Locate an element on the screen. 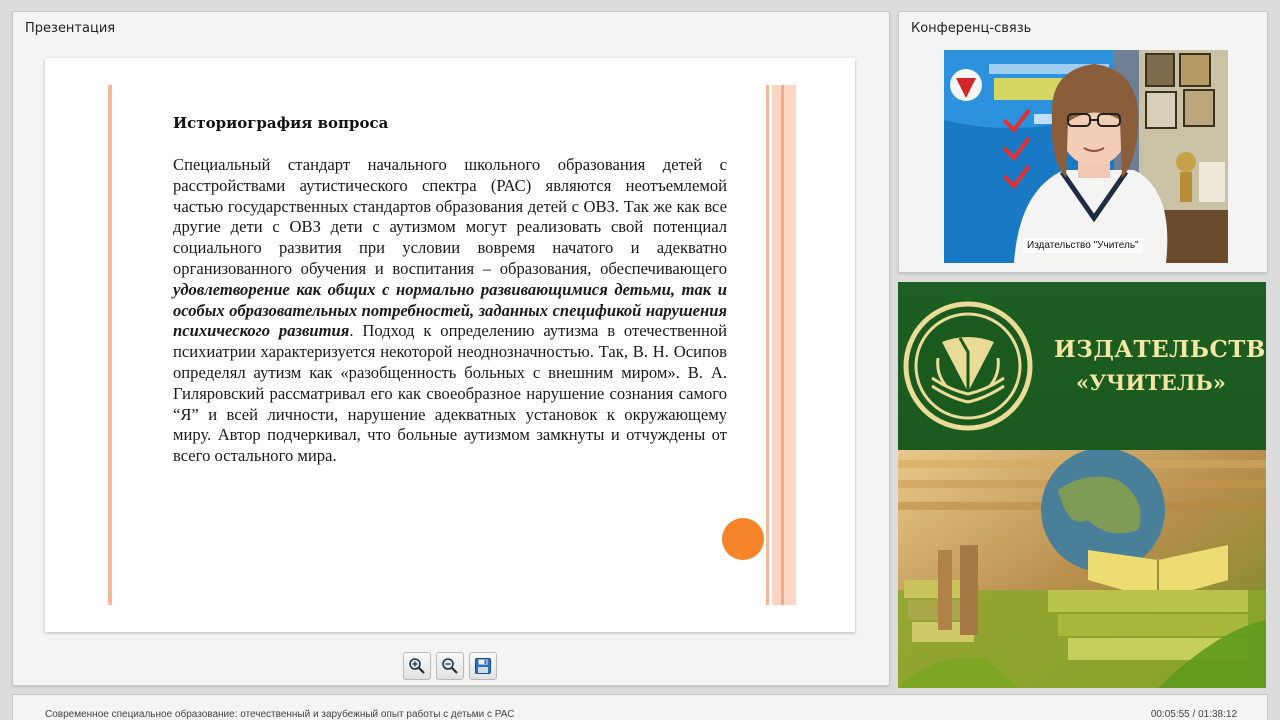 This screenshot has width=1280, height=720. video-caption: Издательство "Учитель" is located at coordinates (1083, 245).